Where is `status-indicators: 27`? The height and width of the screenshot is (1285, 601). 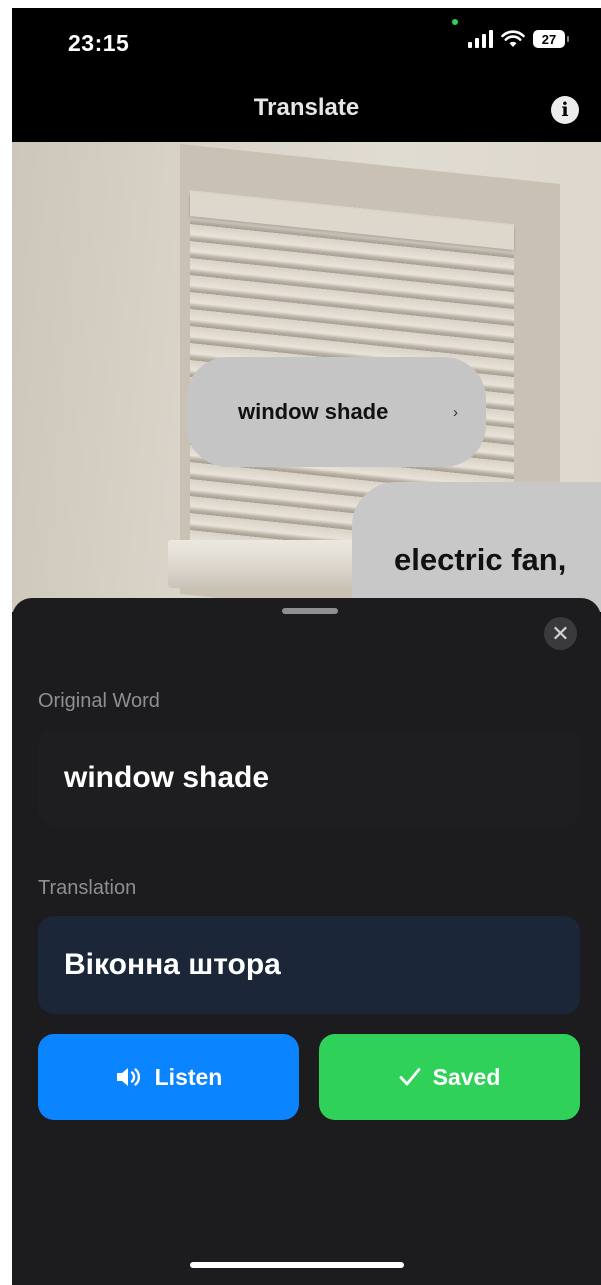
status-indicators: 27 is located at coordinates (518, 39).